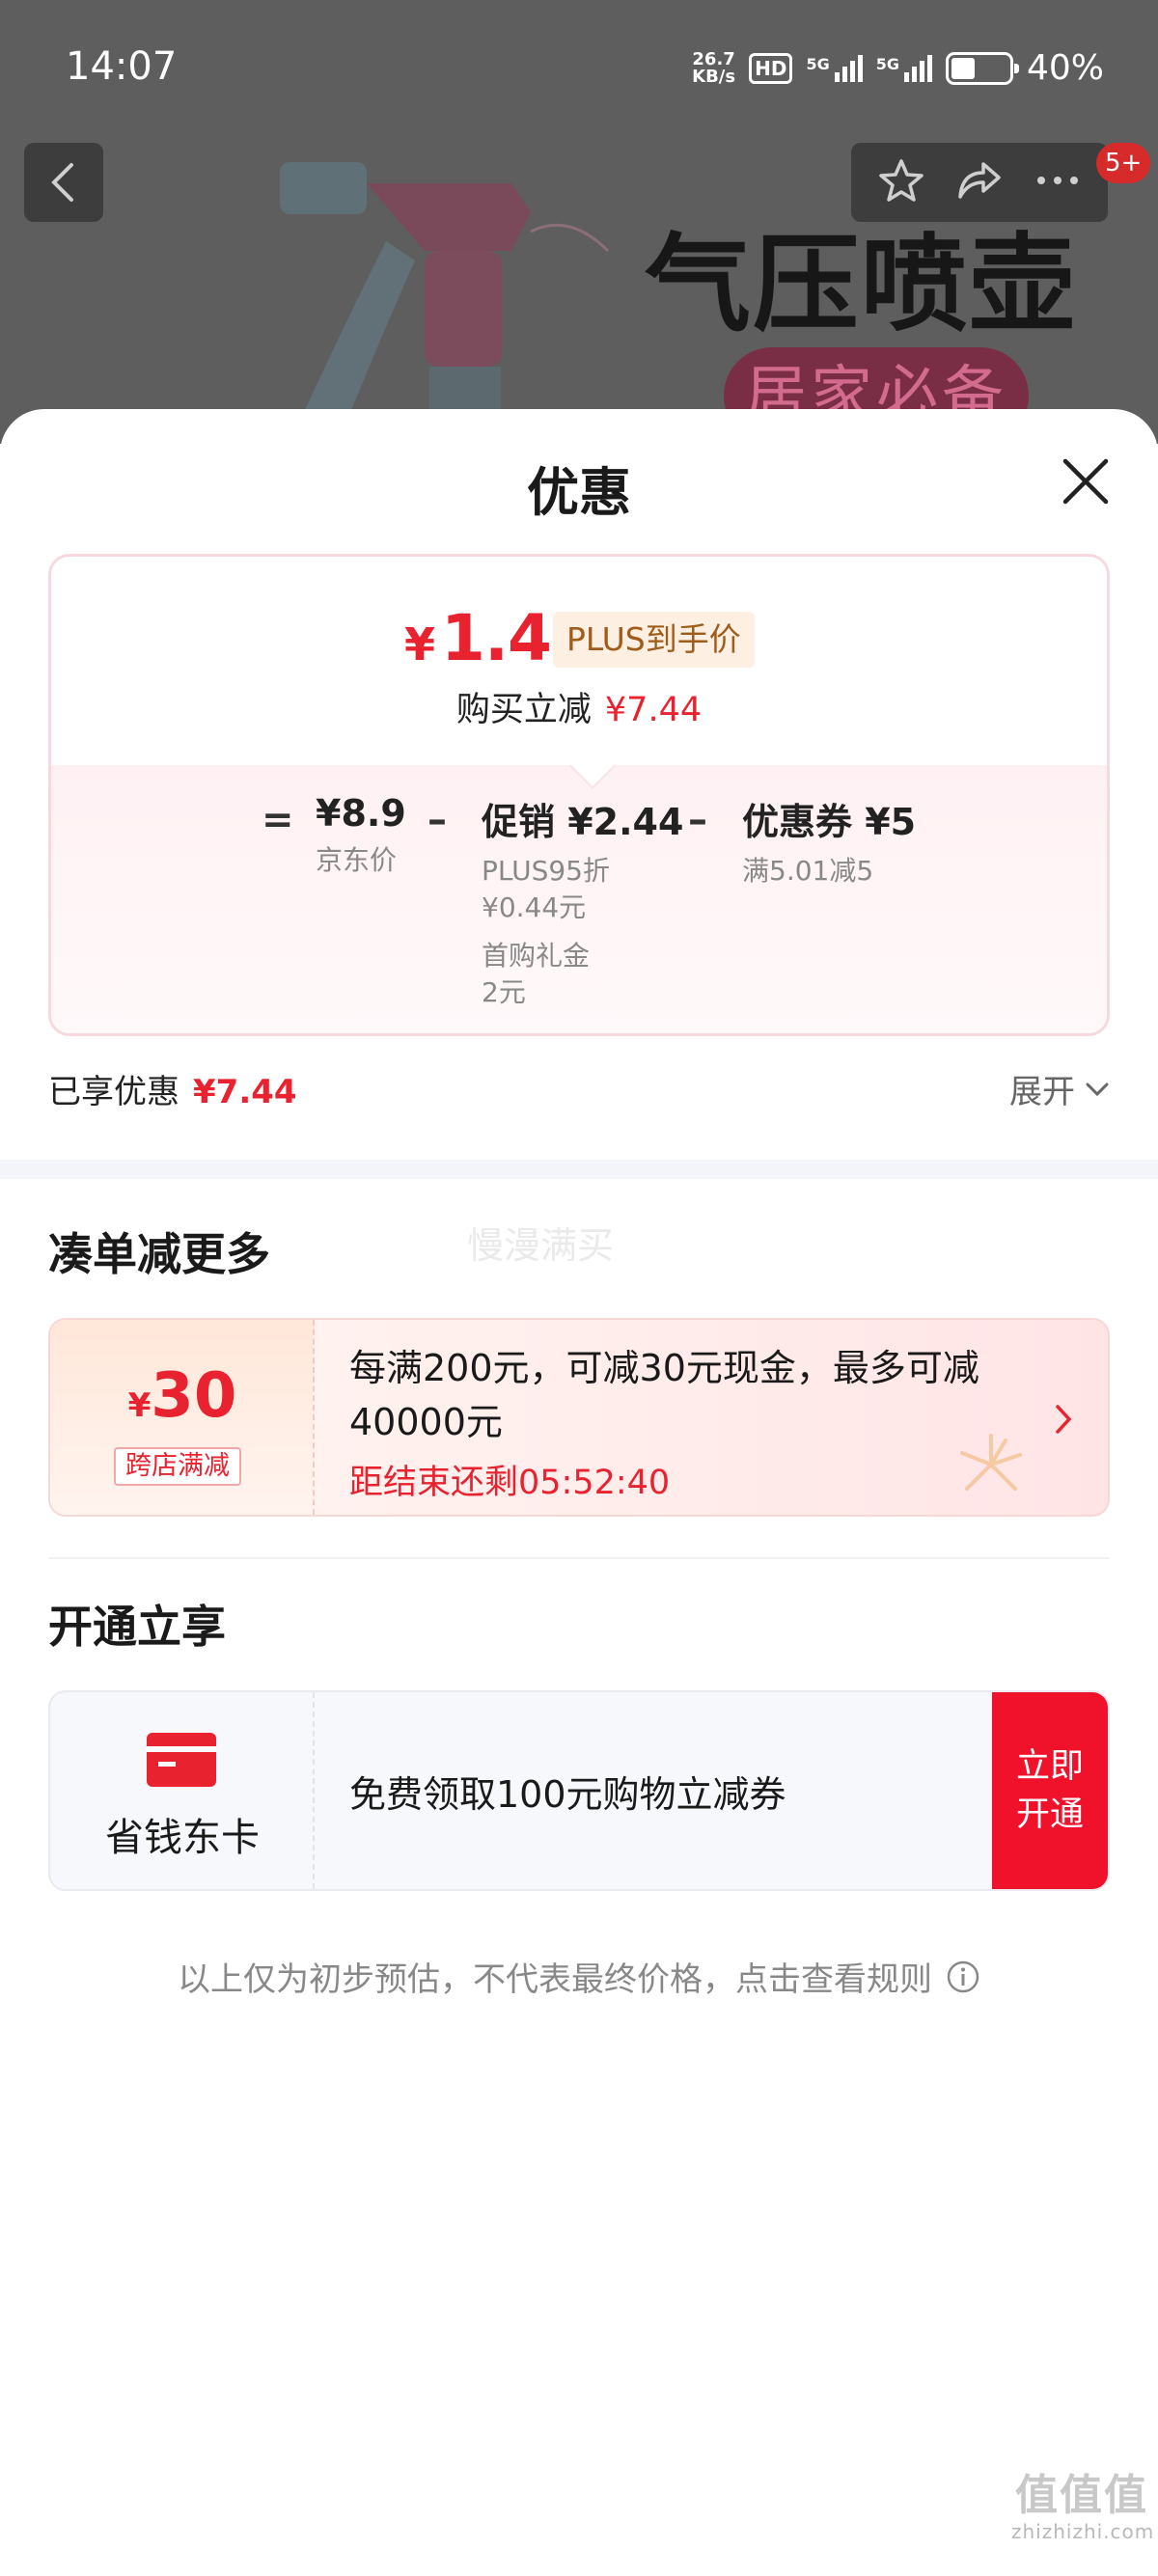  Describe the element at coordinates (361, 813) in the screenshot. I see `jd-price: ¥8.9` at that location.